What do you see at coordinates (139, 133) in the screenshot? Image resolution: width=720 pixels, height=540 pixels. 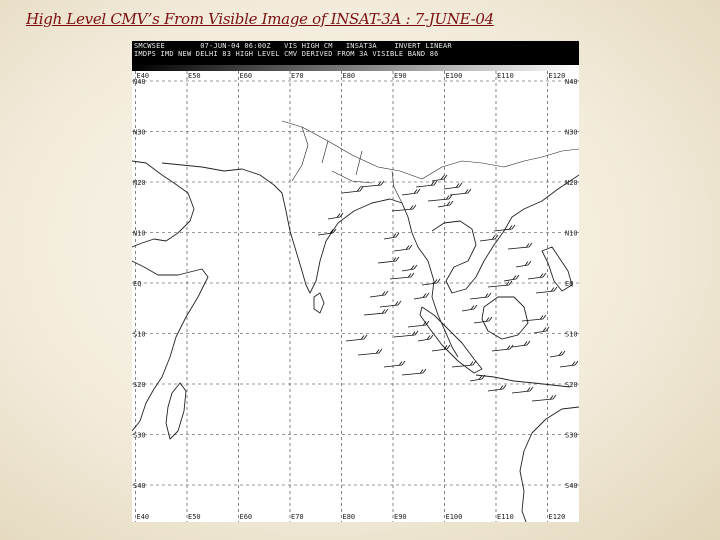 I see `lat-label-left: N30` at bounding box center [139, 133].